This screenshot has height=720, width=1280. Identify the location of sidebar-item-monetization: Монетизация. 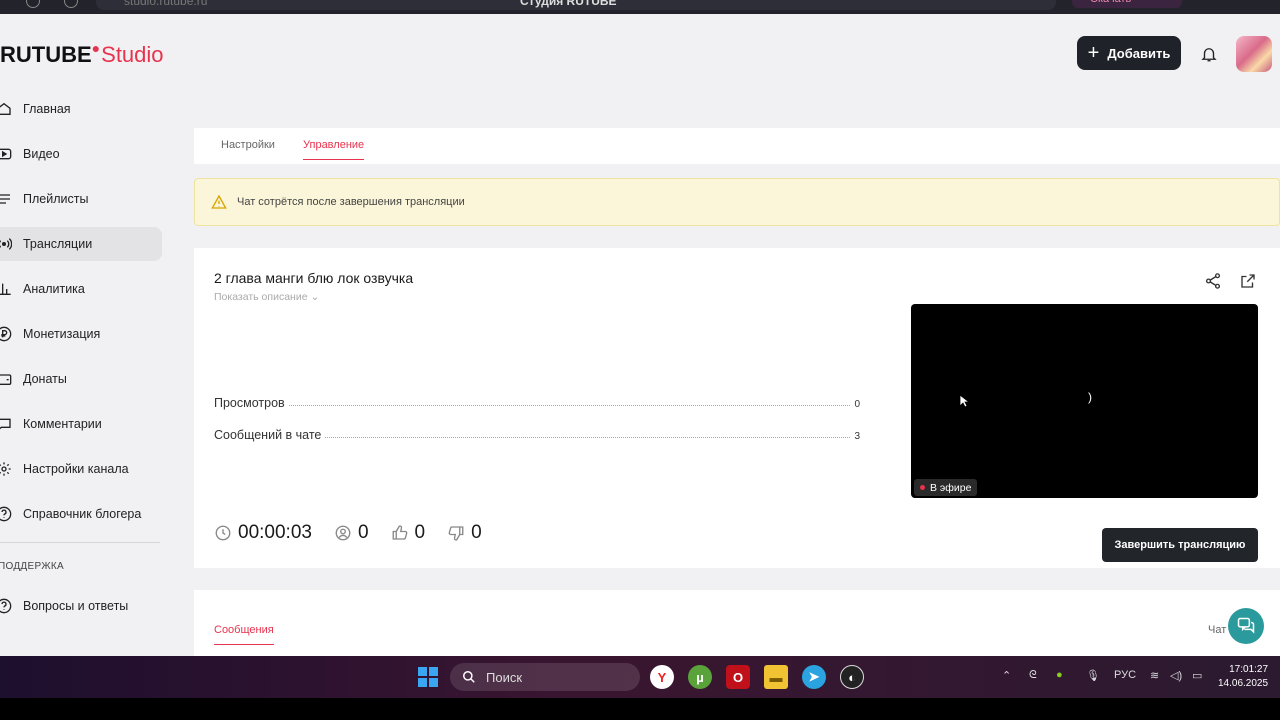
(81, 334).